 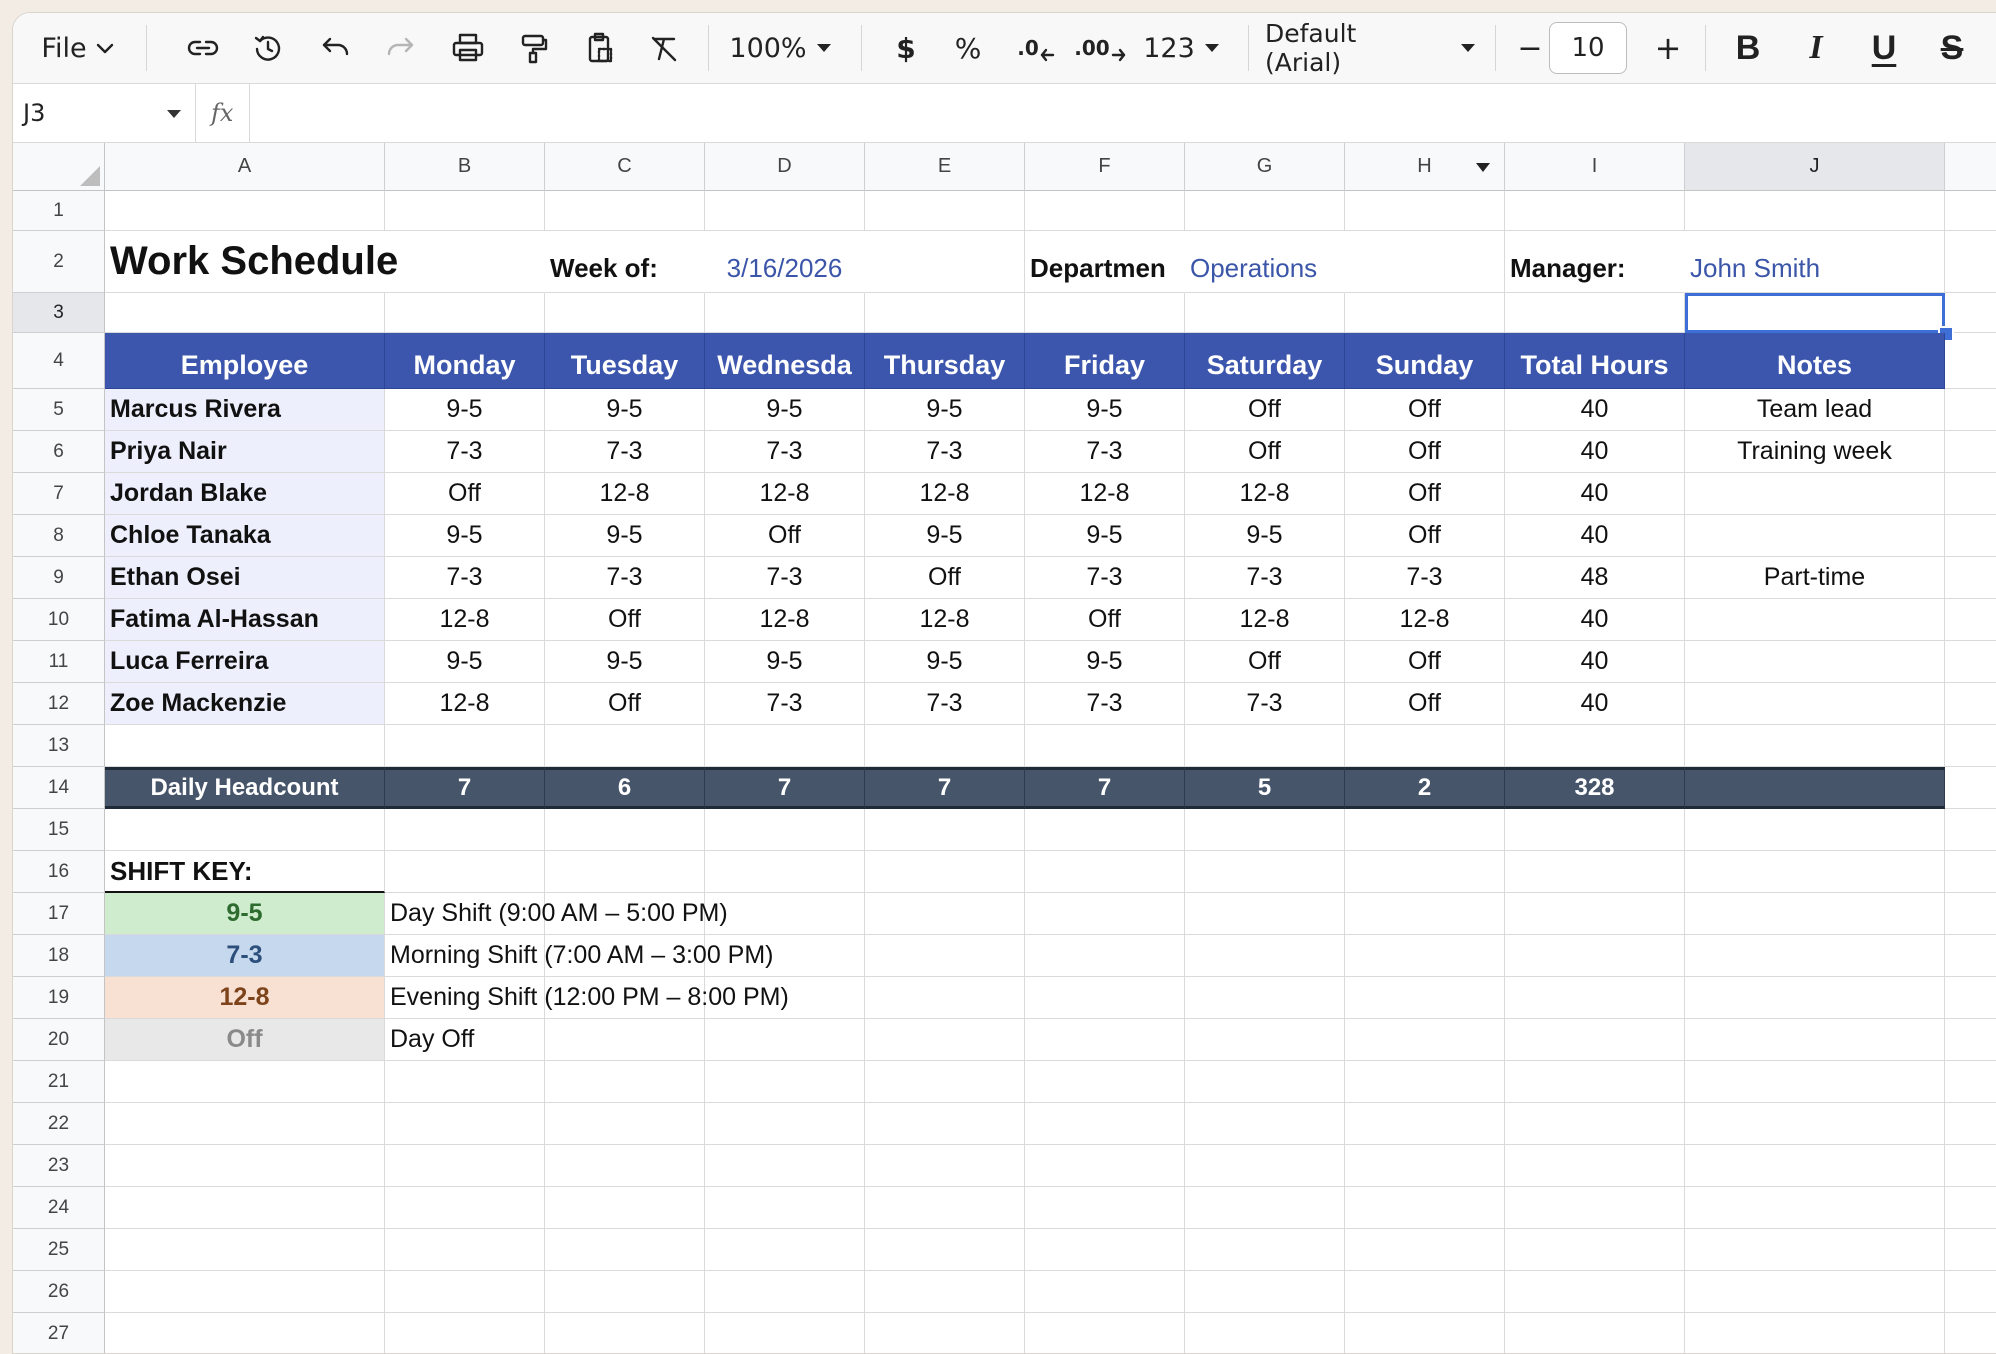 I want to click on employee-name: Zoe Mackenzie, so click(x=245, y=704).